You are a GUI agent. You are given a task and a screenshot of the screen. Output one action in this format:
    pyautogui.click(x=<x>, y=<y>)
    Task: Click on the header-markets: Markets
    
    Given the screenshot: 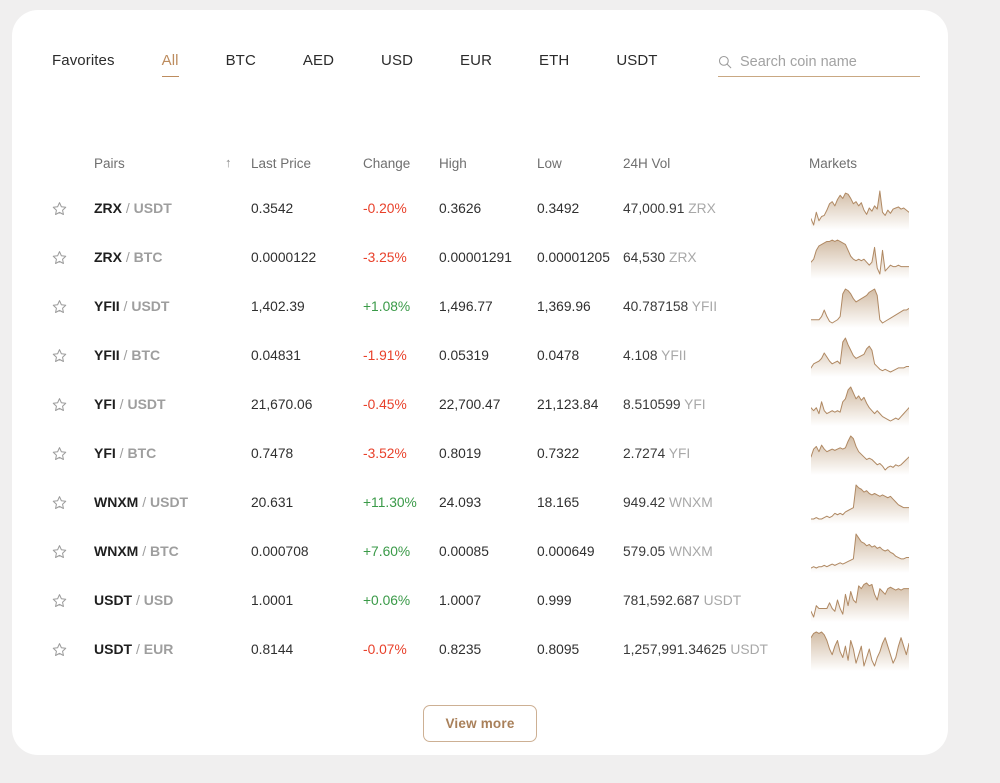 What is the action you would take?
    pyautogui.click(x=833, y=163)
    